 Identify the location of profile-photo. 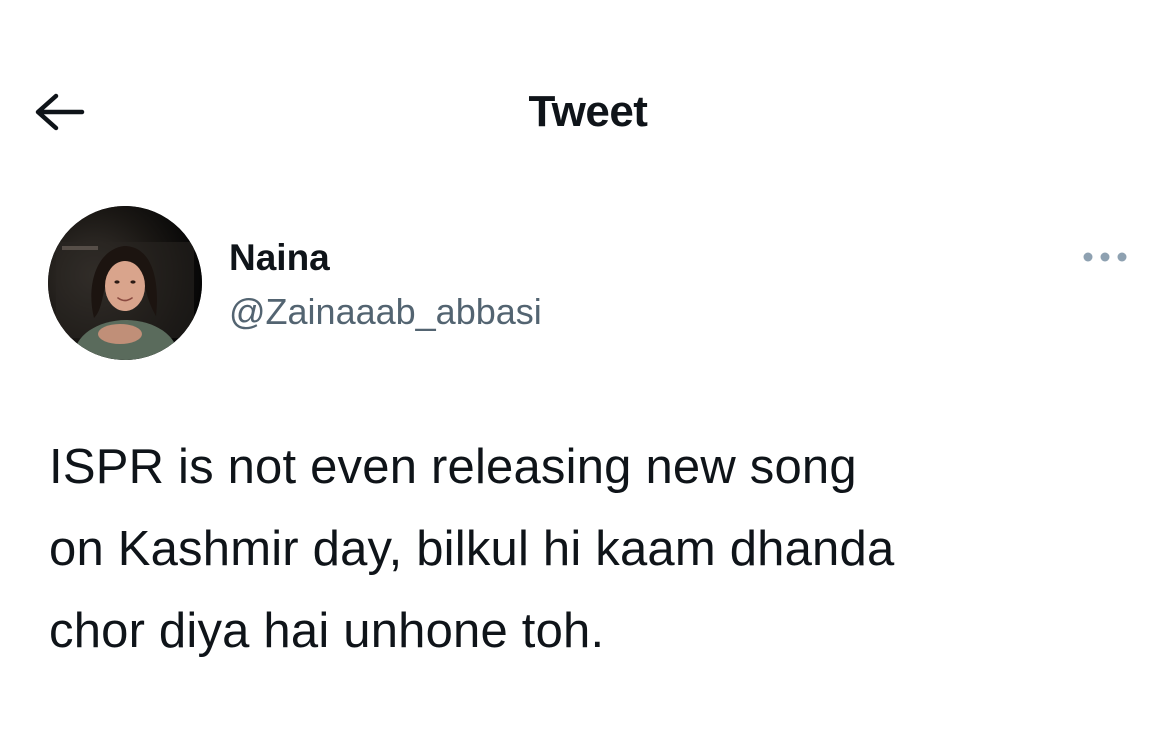
(125, 283).